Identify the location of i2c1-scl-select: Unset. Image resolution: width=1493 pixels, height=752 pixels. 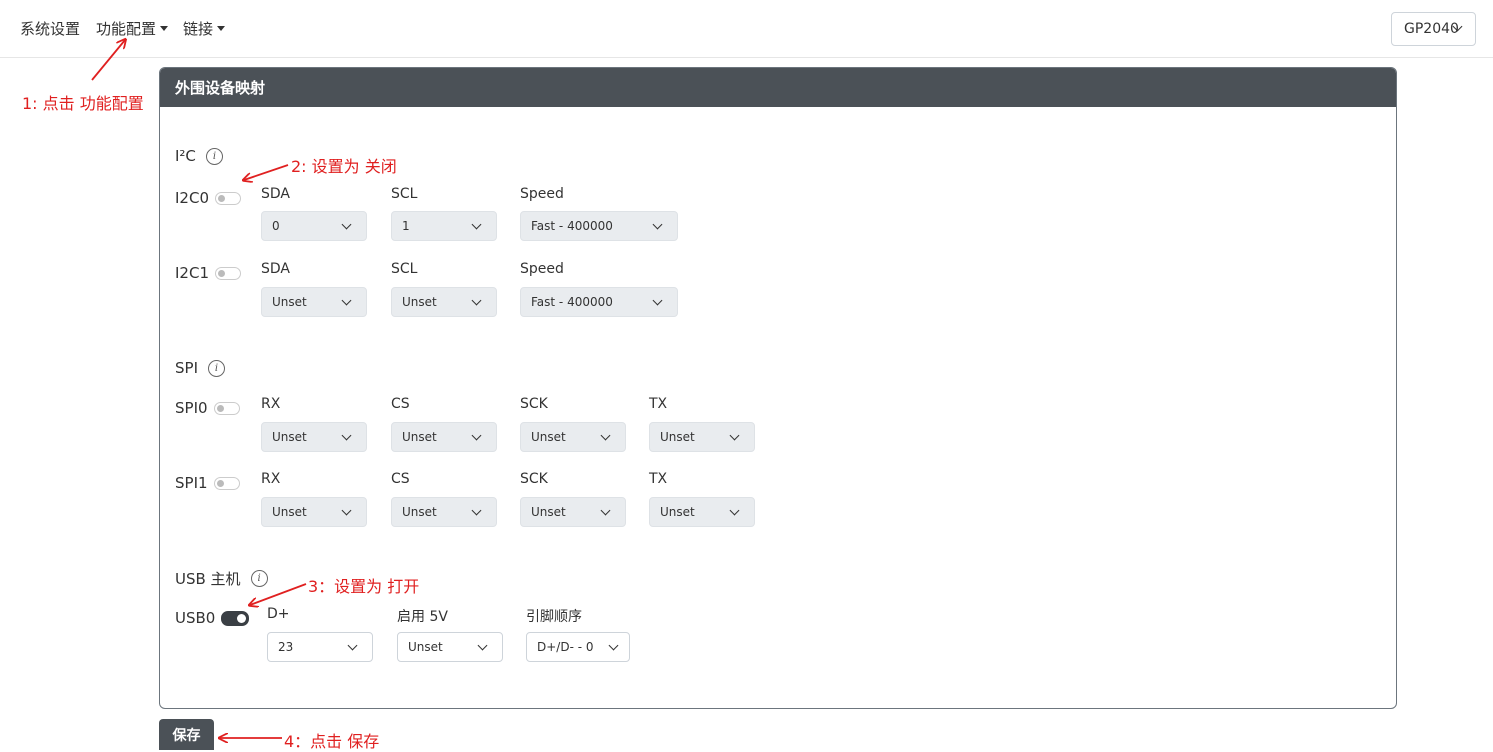
(444, 302).